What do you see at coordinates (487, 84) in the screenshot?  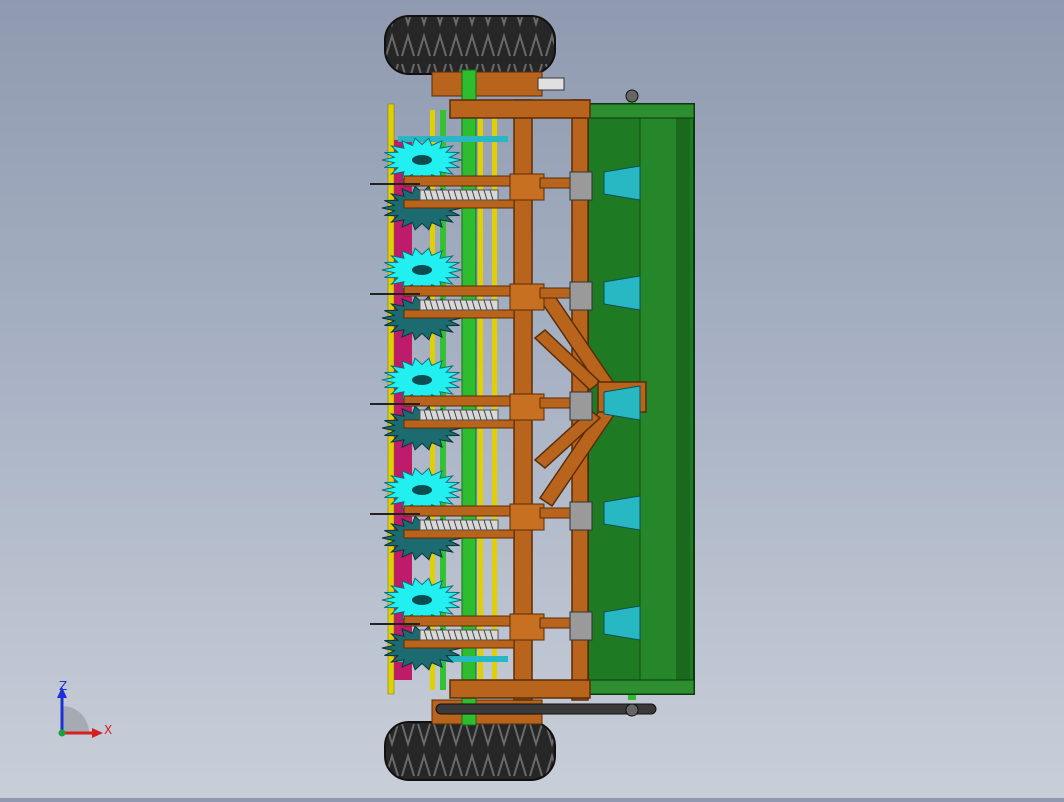 I see `top-wheel-mount` at bounding box center [487, 84].